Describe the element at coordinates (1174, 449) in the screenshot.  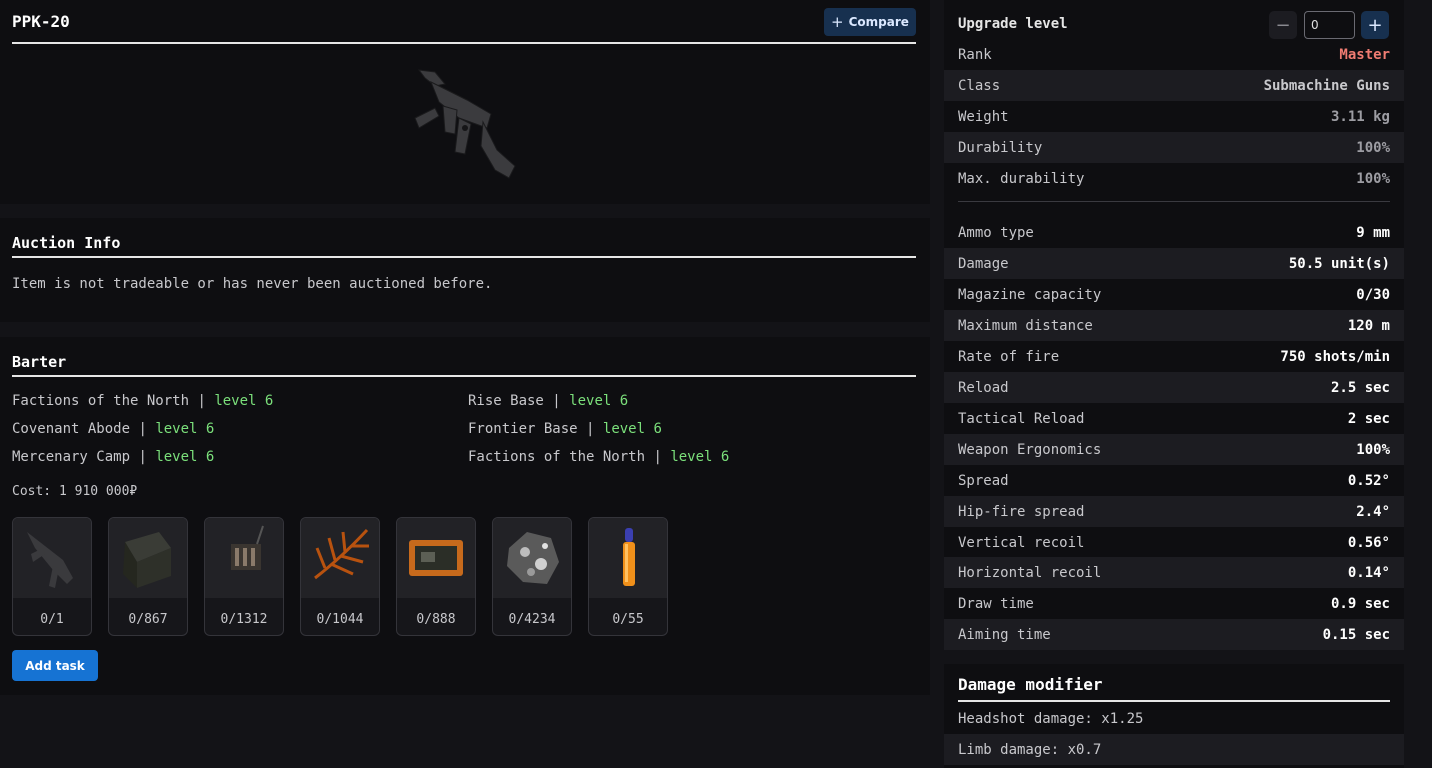
I see `stat-row: Weapon Ergonomics 100%` at that location.